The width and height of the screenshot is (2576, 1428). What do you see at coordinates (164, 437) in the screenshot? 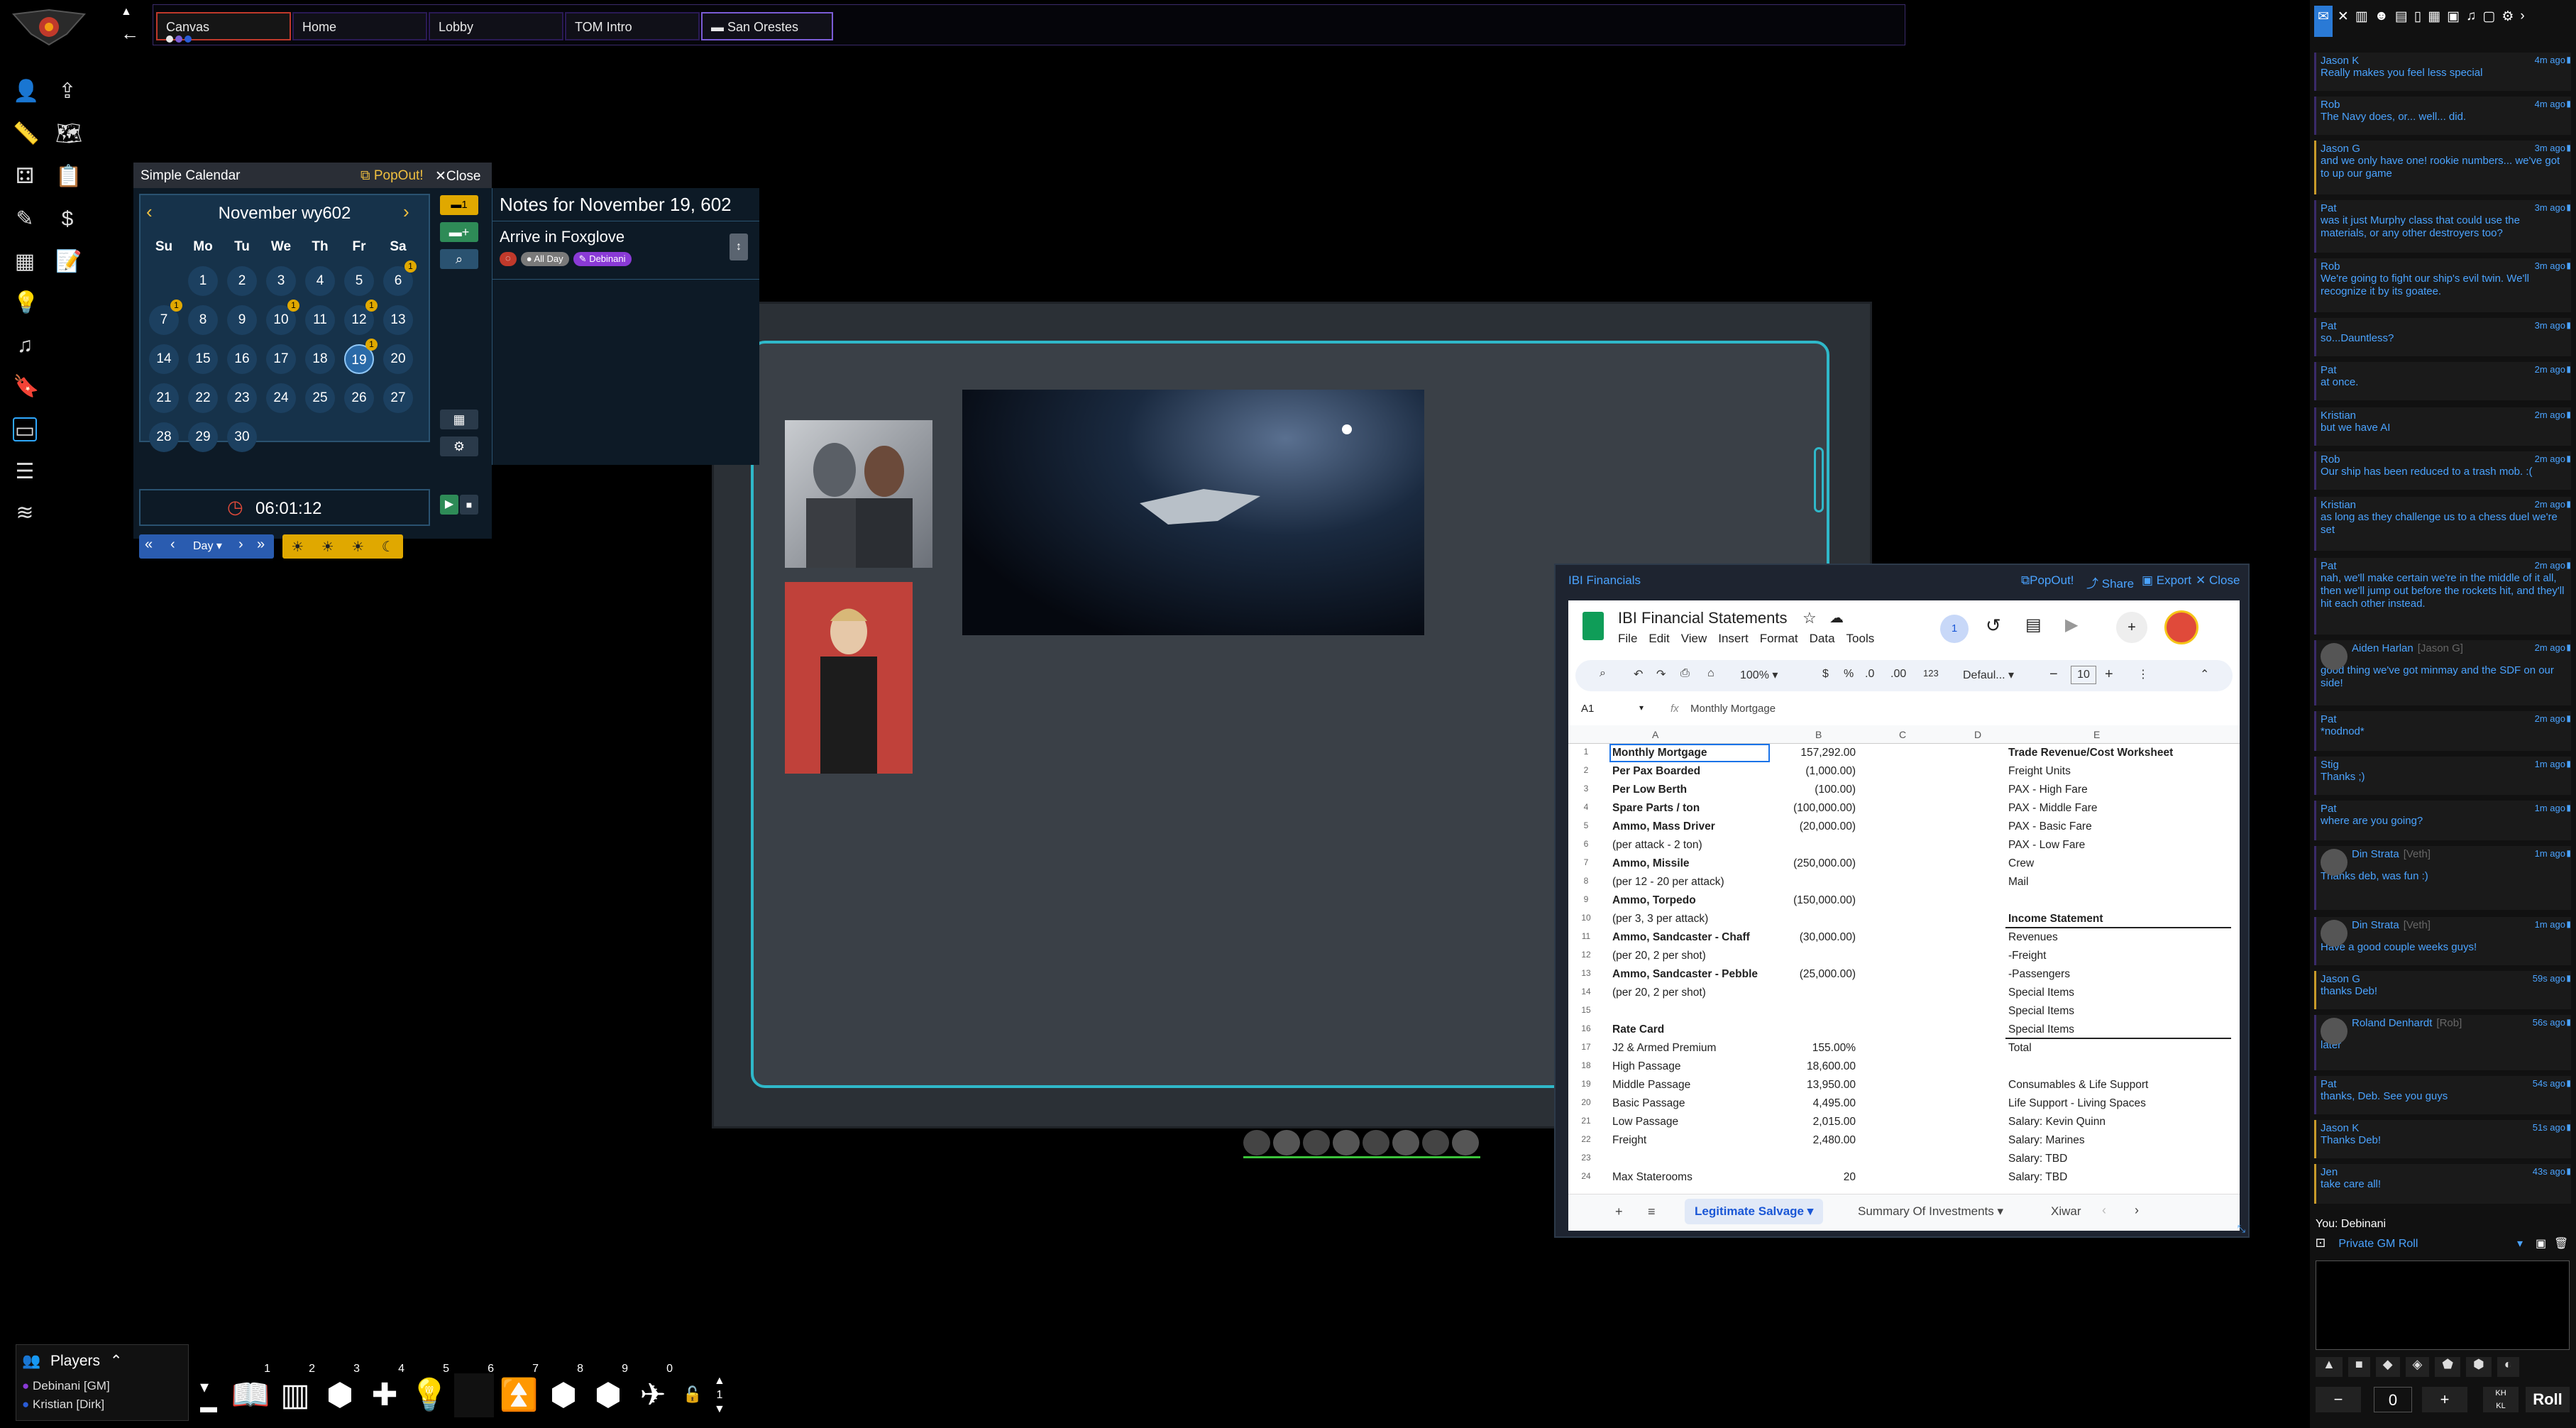
I see `calendar-day: 28` at bounding box center [164, 437].